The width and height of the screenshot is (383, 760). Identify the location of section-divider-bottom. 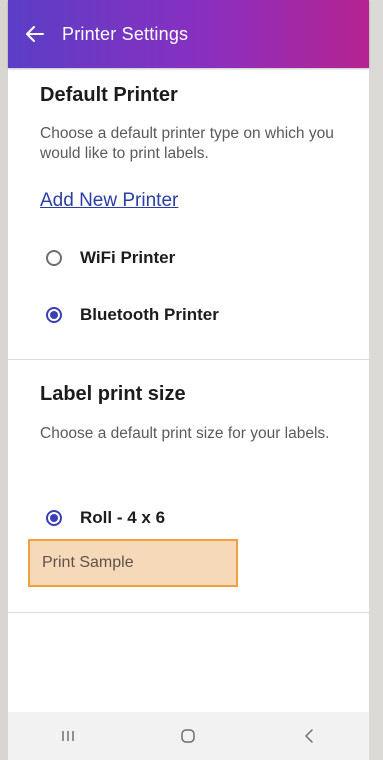
(188, 612).